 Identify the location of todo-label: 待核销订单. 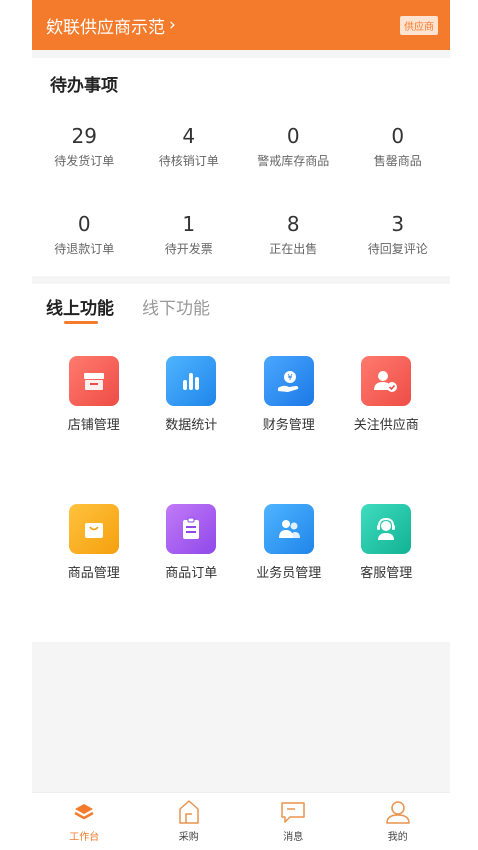
(188, 161).